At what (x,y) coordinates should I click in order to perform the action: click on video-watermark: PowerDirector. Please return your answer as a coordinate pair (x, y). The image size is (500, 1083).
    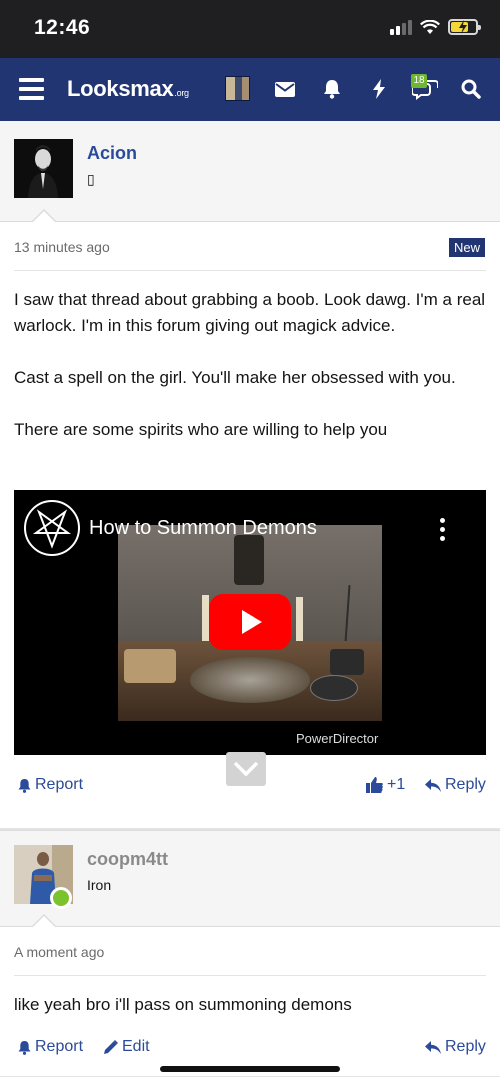
    Looking at the image, I should click on (337, 738).